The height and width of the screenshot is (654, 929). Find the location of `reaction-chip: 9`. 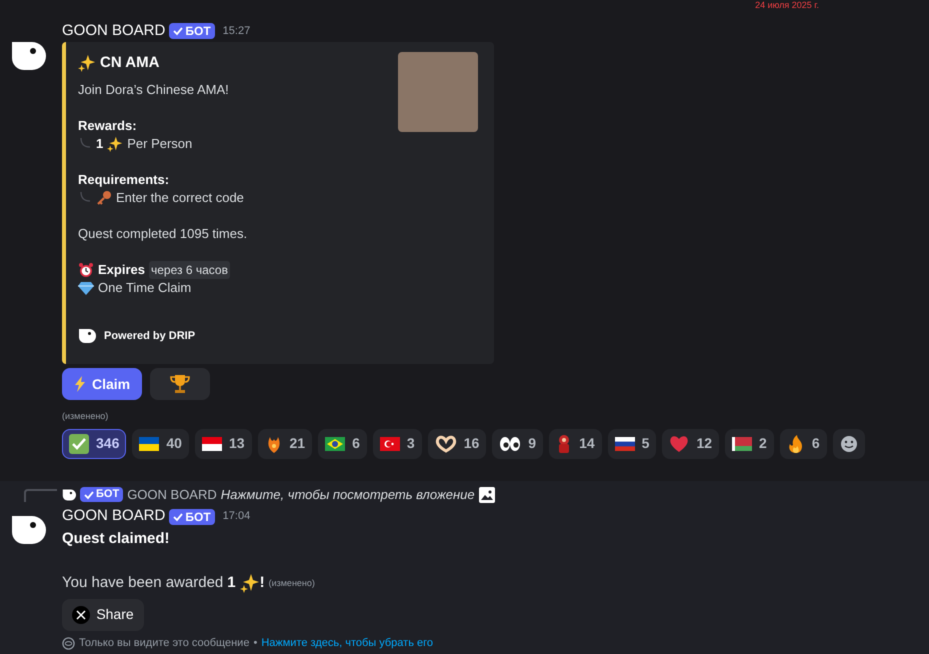

reaction-chip: 9 is located at coordinates (518, 443).